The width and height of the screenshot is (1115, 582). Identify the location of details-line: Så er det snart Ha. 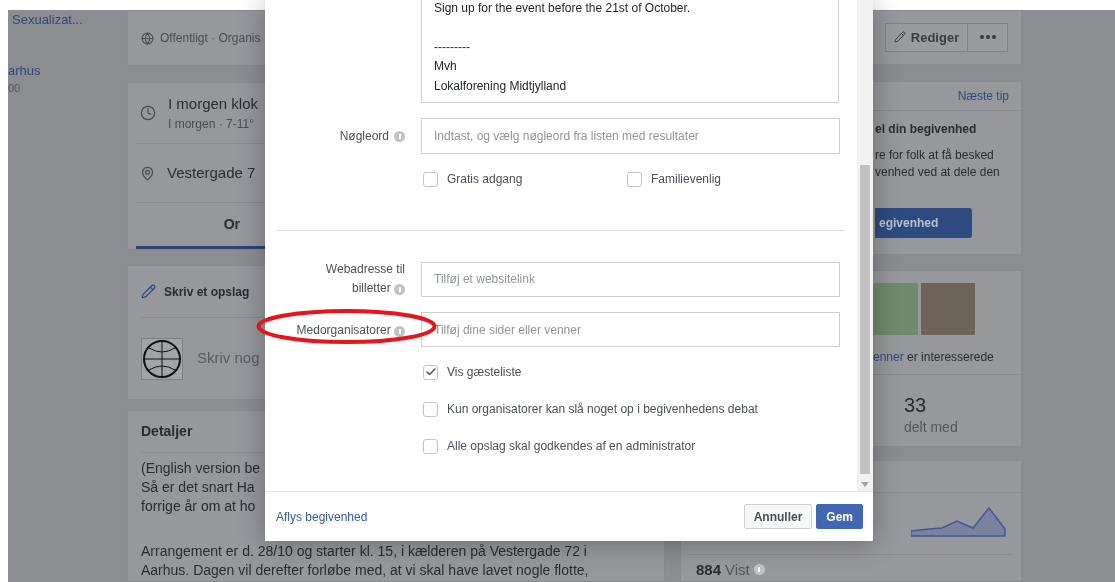
(198, 487).